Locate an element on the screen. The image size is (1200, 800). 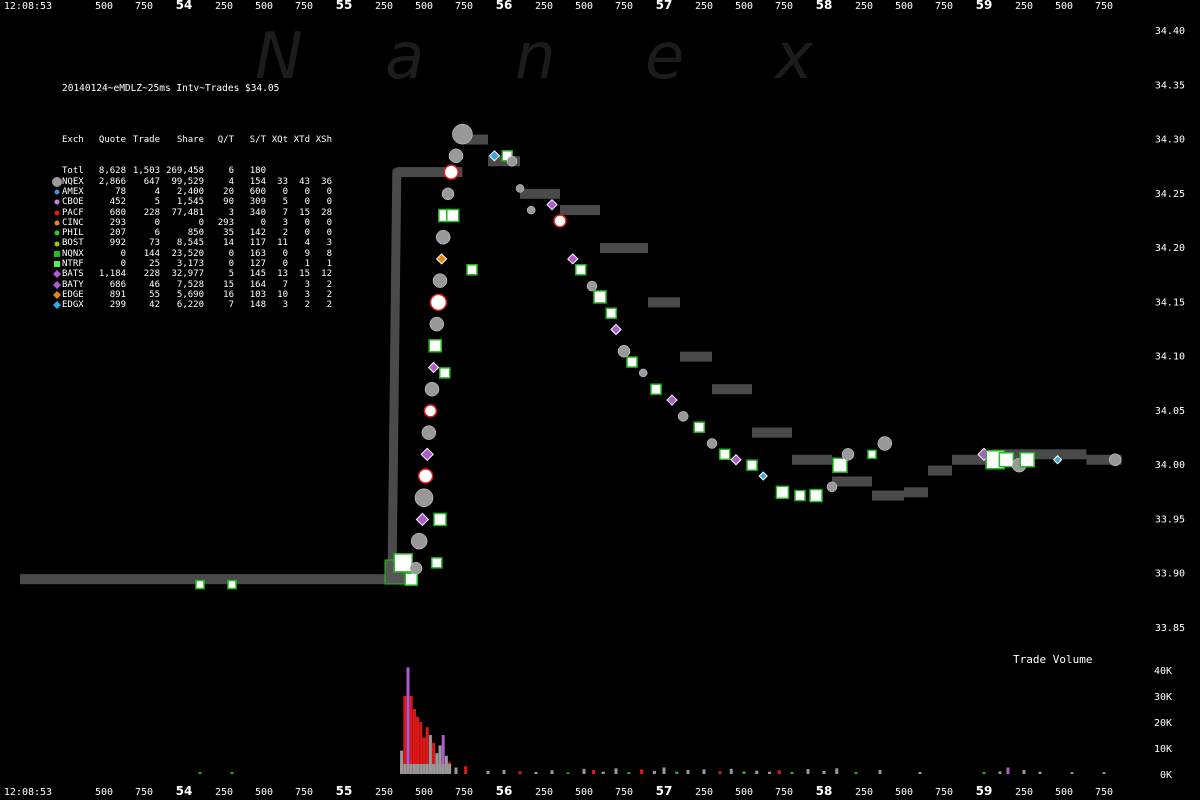
stats-cell: 154 is located at coordinates (257, 181).